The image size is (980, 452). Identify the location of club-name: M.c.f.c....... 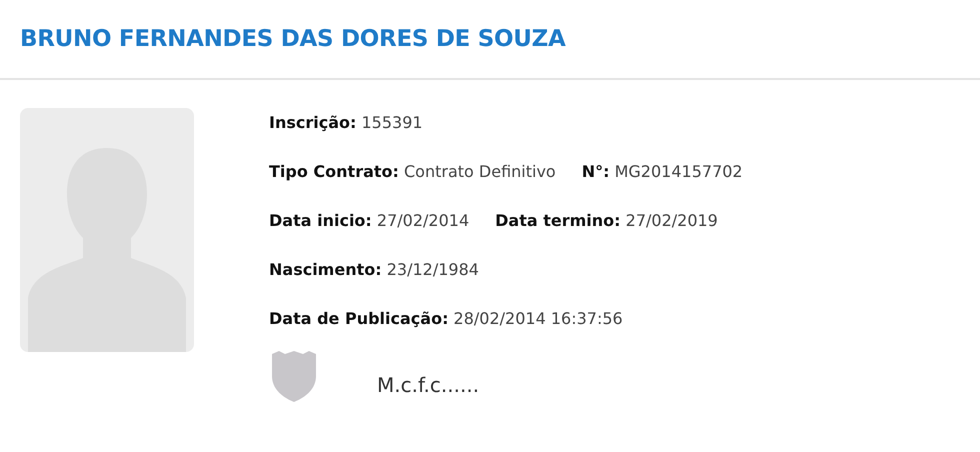
(428, 385).